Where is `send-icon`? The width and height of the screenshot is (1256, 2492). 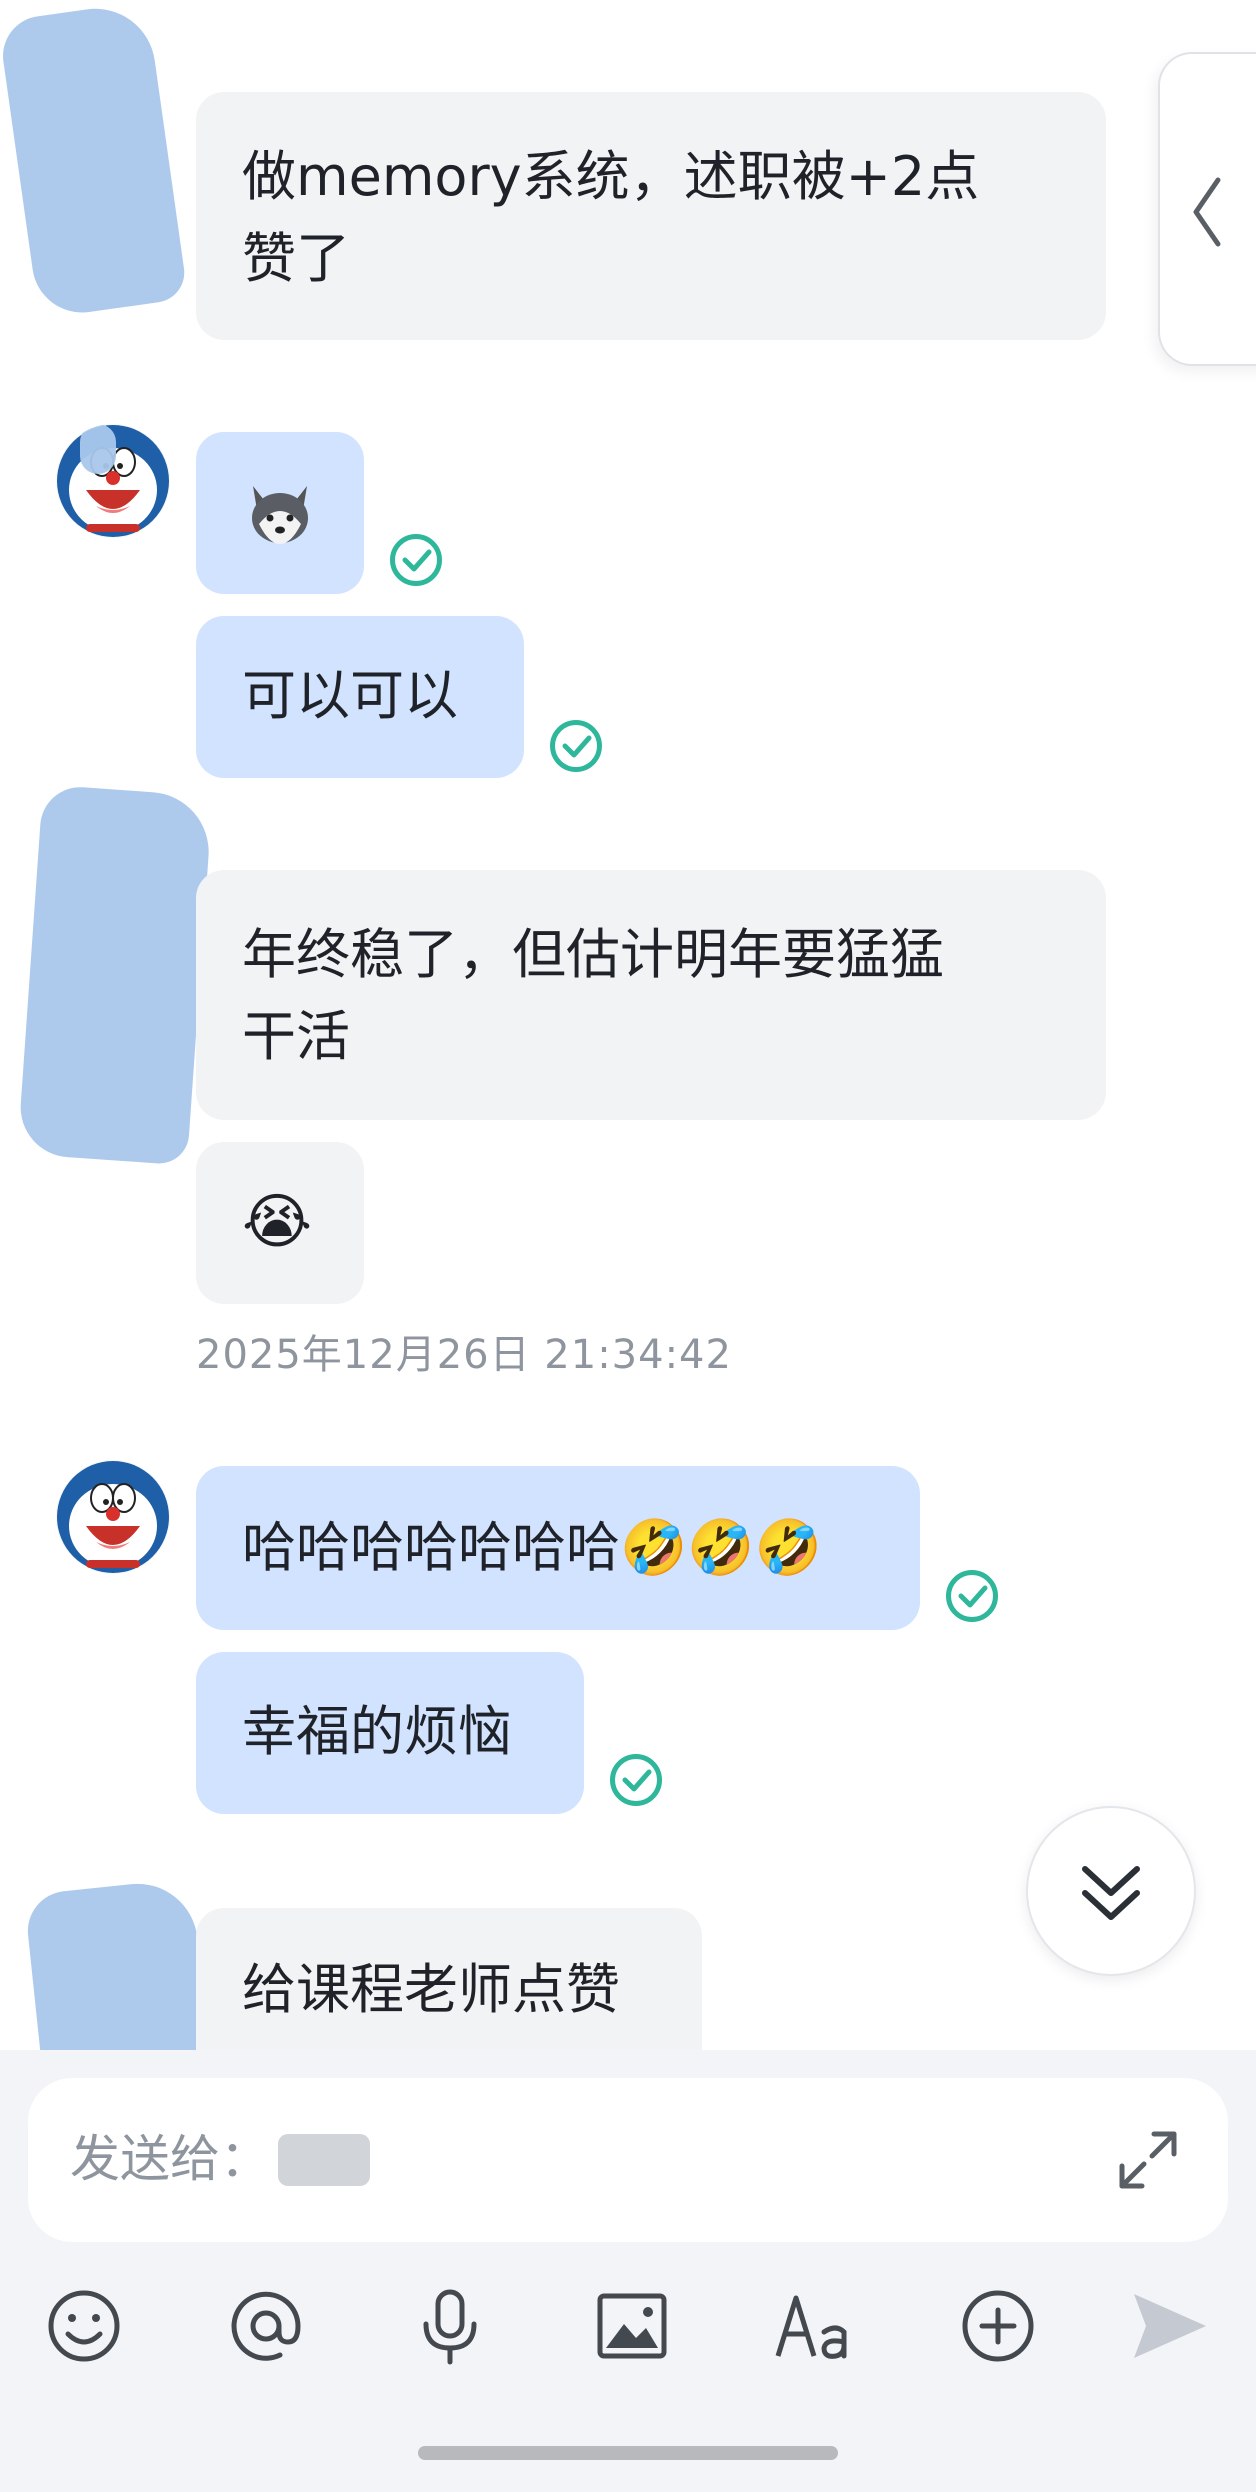 send-icon is located at coordinates (1170, 2326).